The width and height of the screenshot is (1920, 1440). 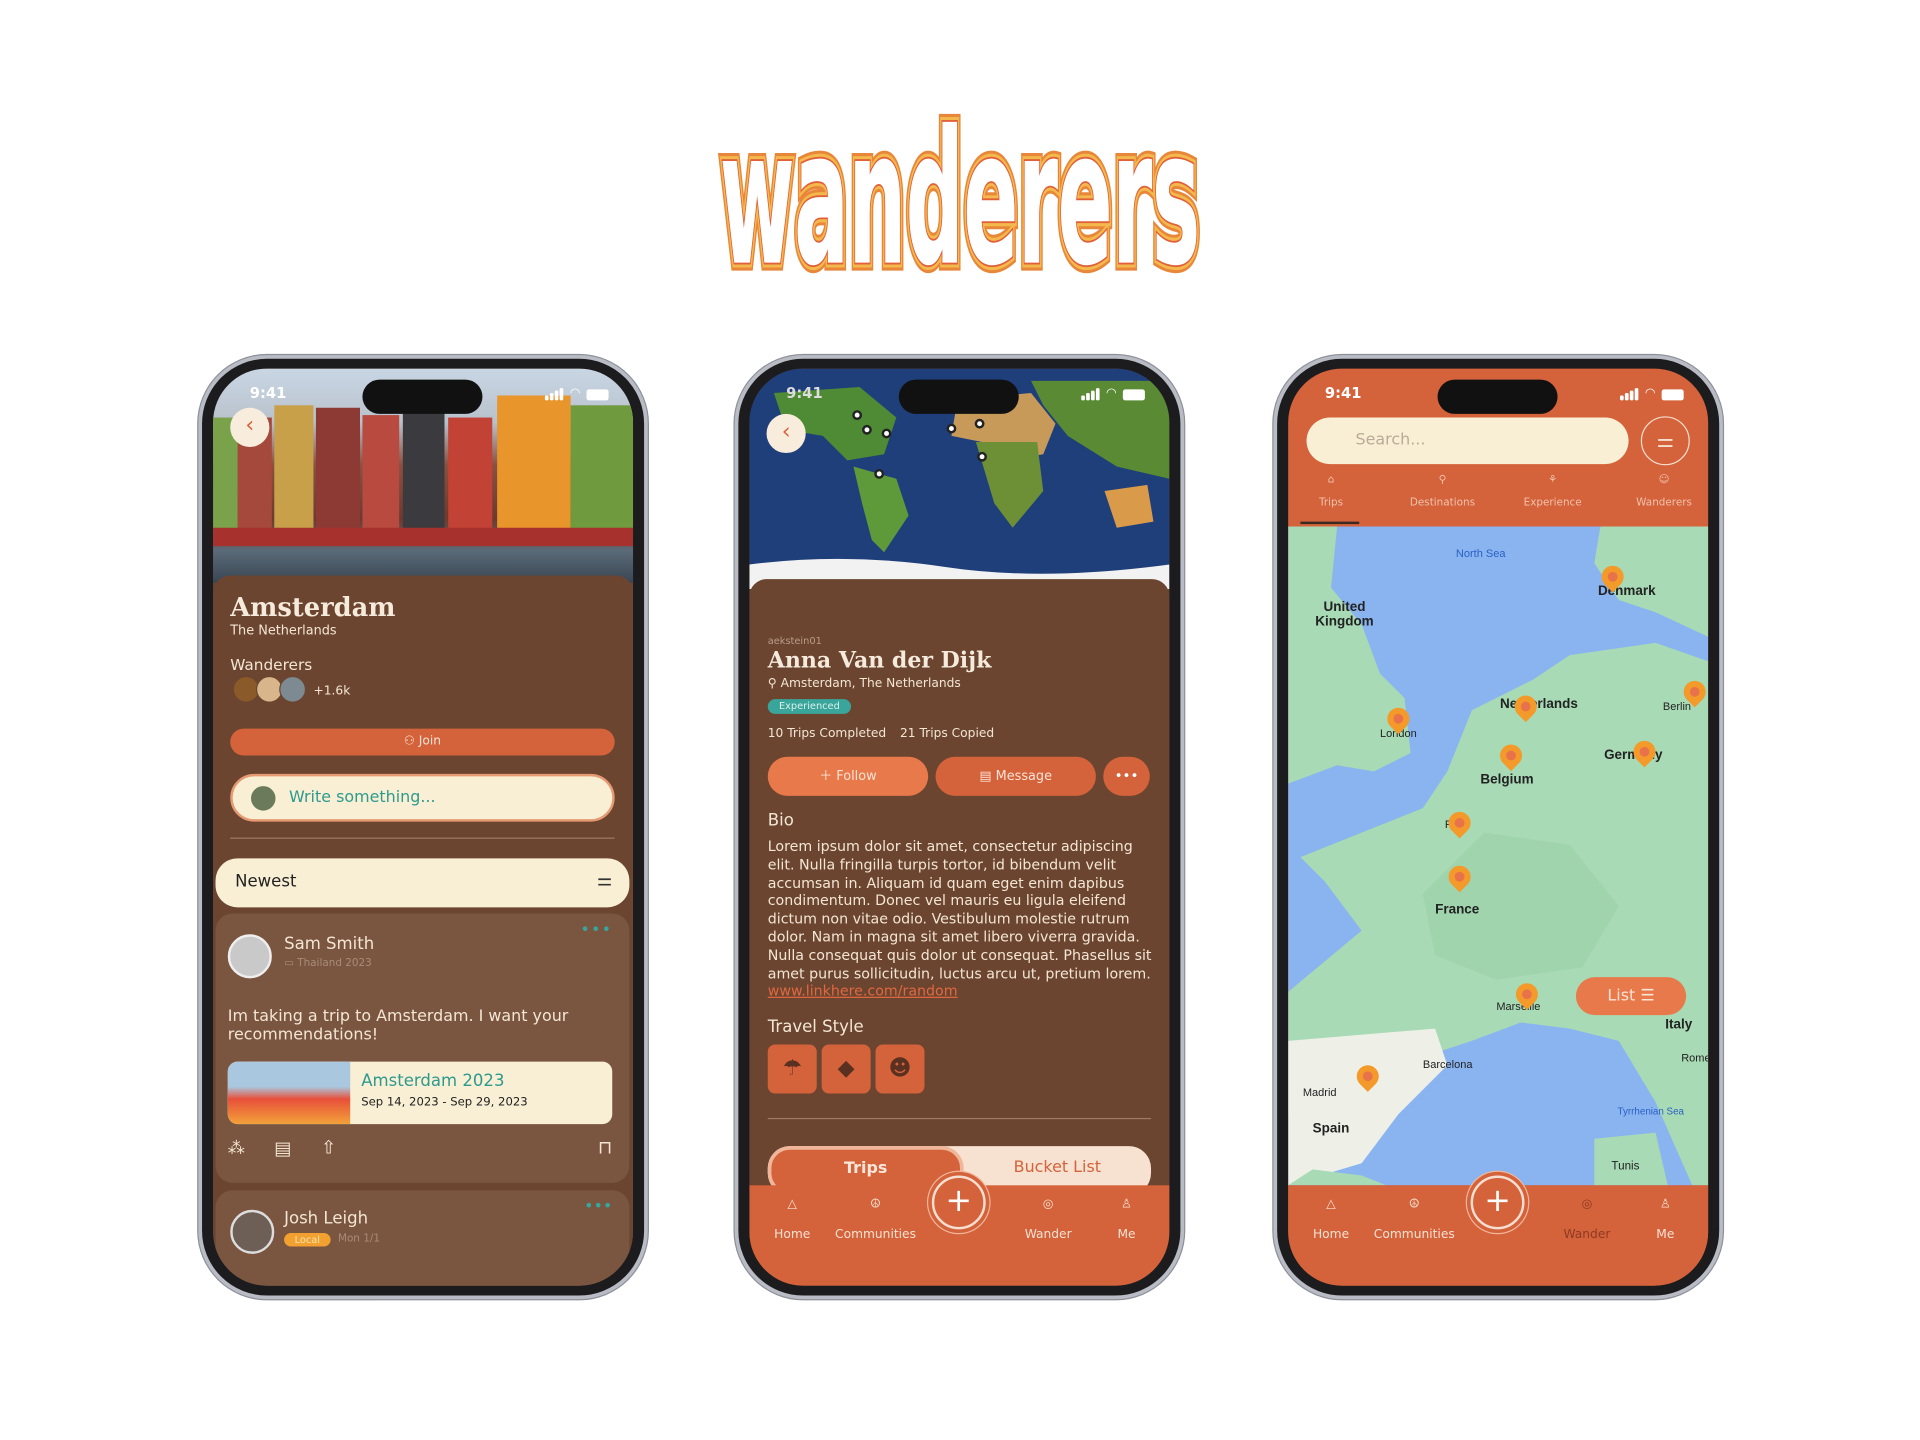 I want to click on more-button: •••, so click(x=1126, y=776).